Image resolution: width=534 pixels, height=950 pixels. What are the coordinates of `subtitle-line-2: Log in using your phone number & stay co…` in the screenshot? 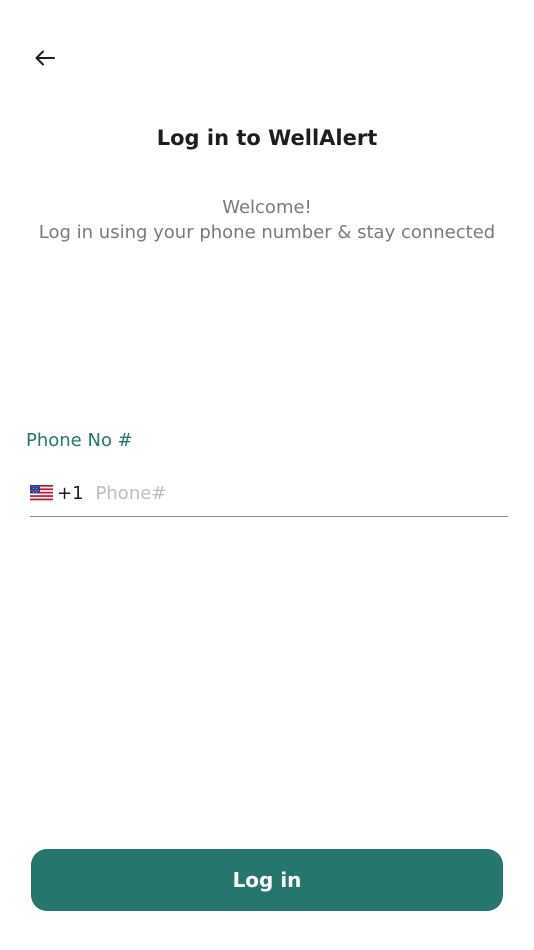 It's located at (267, 232).